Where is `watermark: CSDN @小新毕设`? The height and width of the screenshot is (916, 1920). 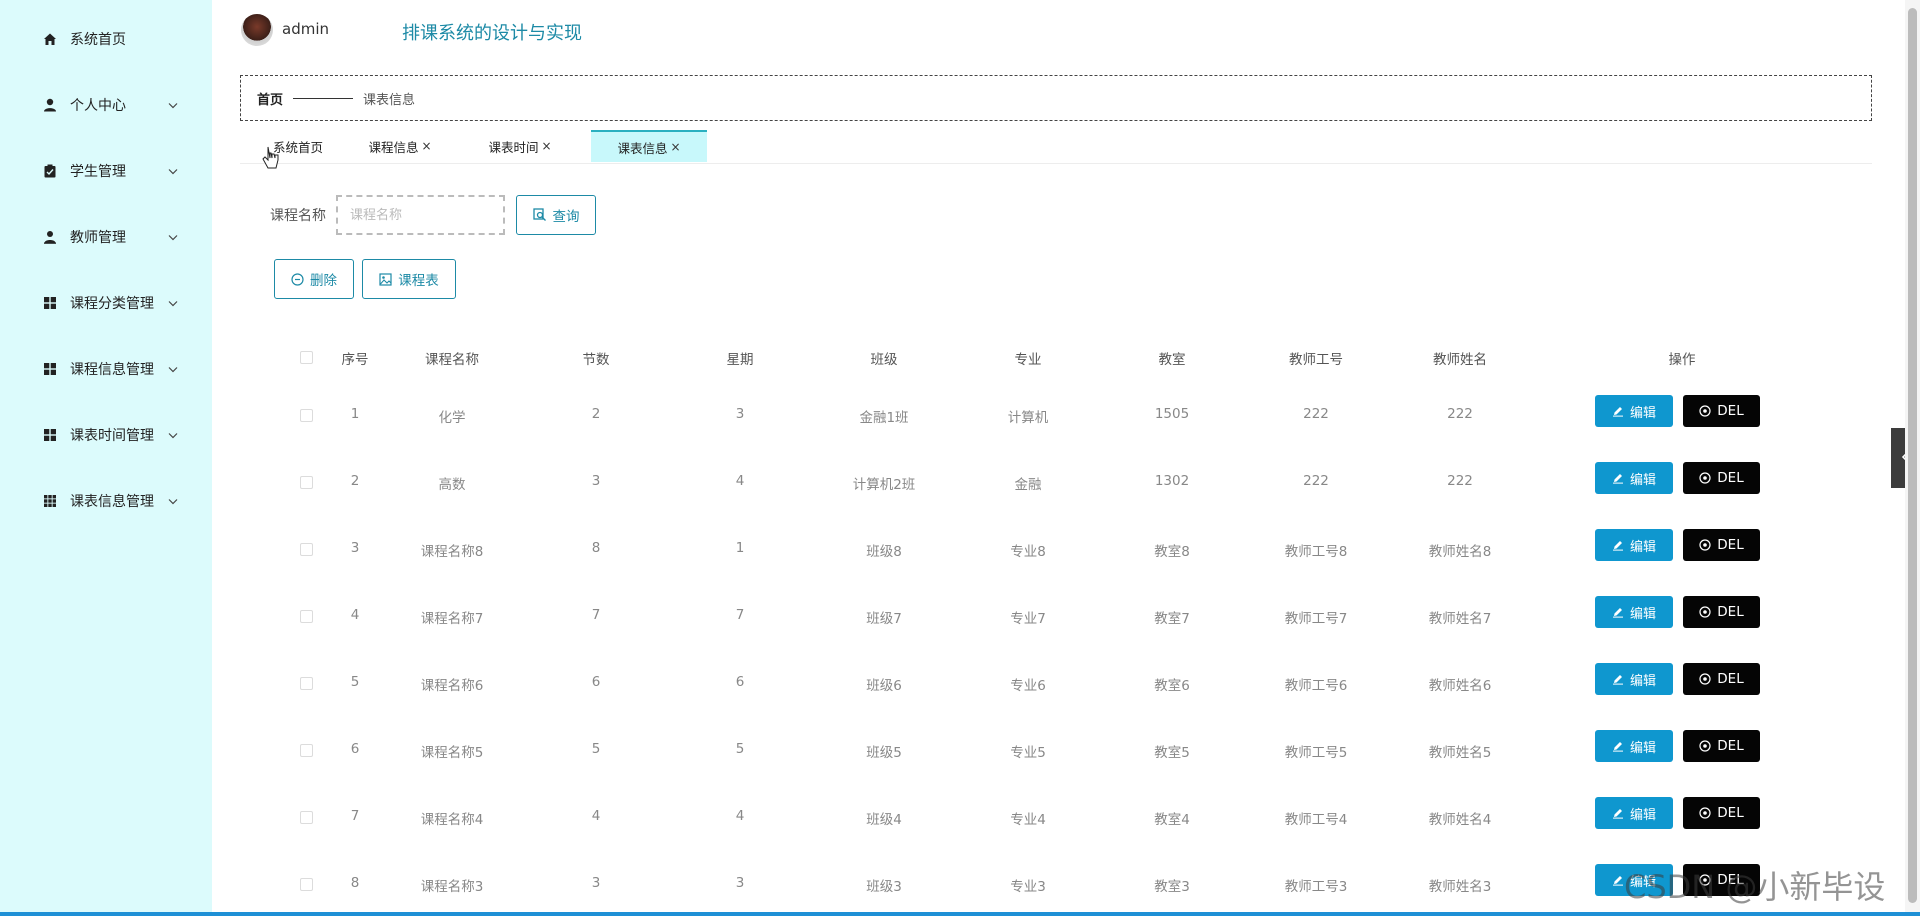
watermark: CSDN @小新毕设 is located at coordinates (1755, 887).